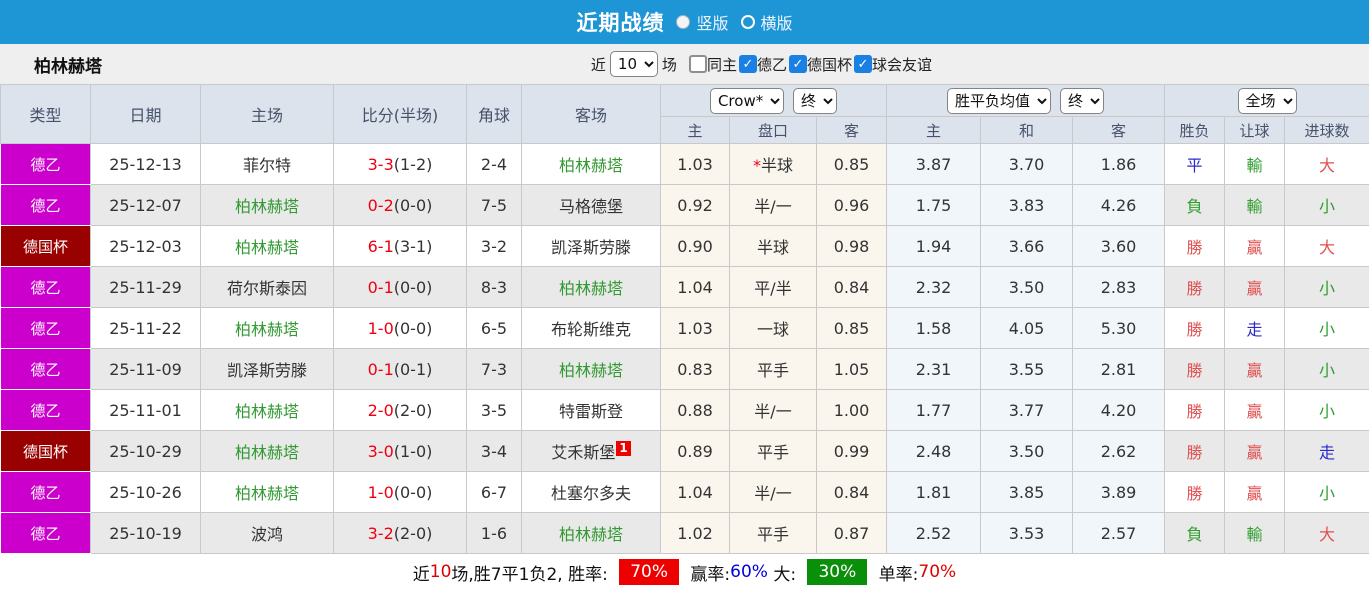 Image resolution: width=1369 pixels, height=592 pixels. What do you see at coordinates (695, 533) in the screenshot?
I see `crown-home-odds: 1.02` at bounding box center [695, 533].